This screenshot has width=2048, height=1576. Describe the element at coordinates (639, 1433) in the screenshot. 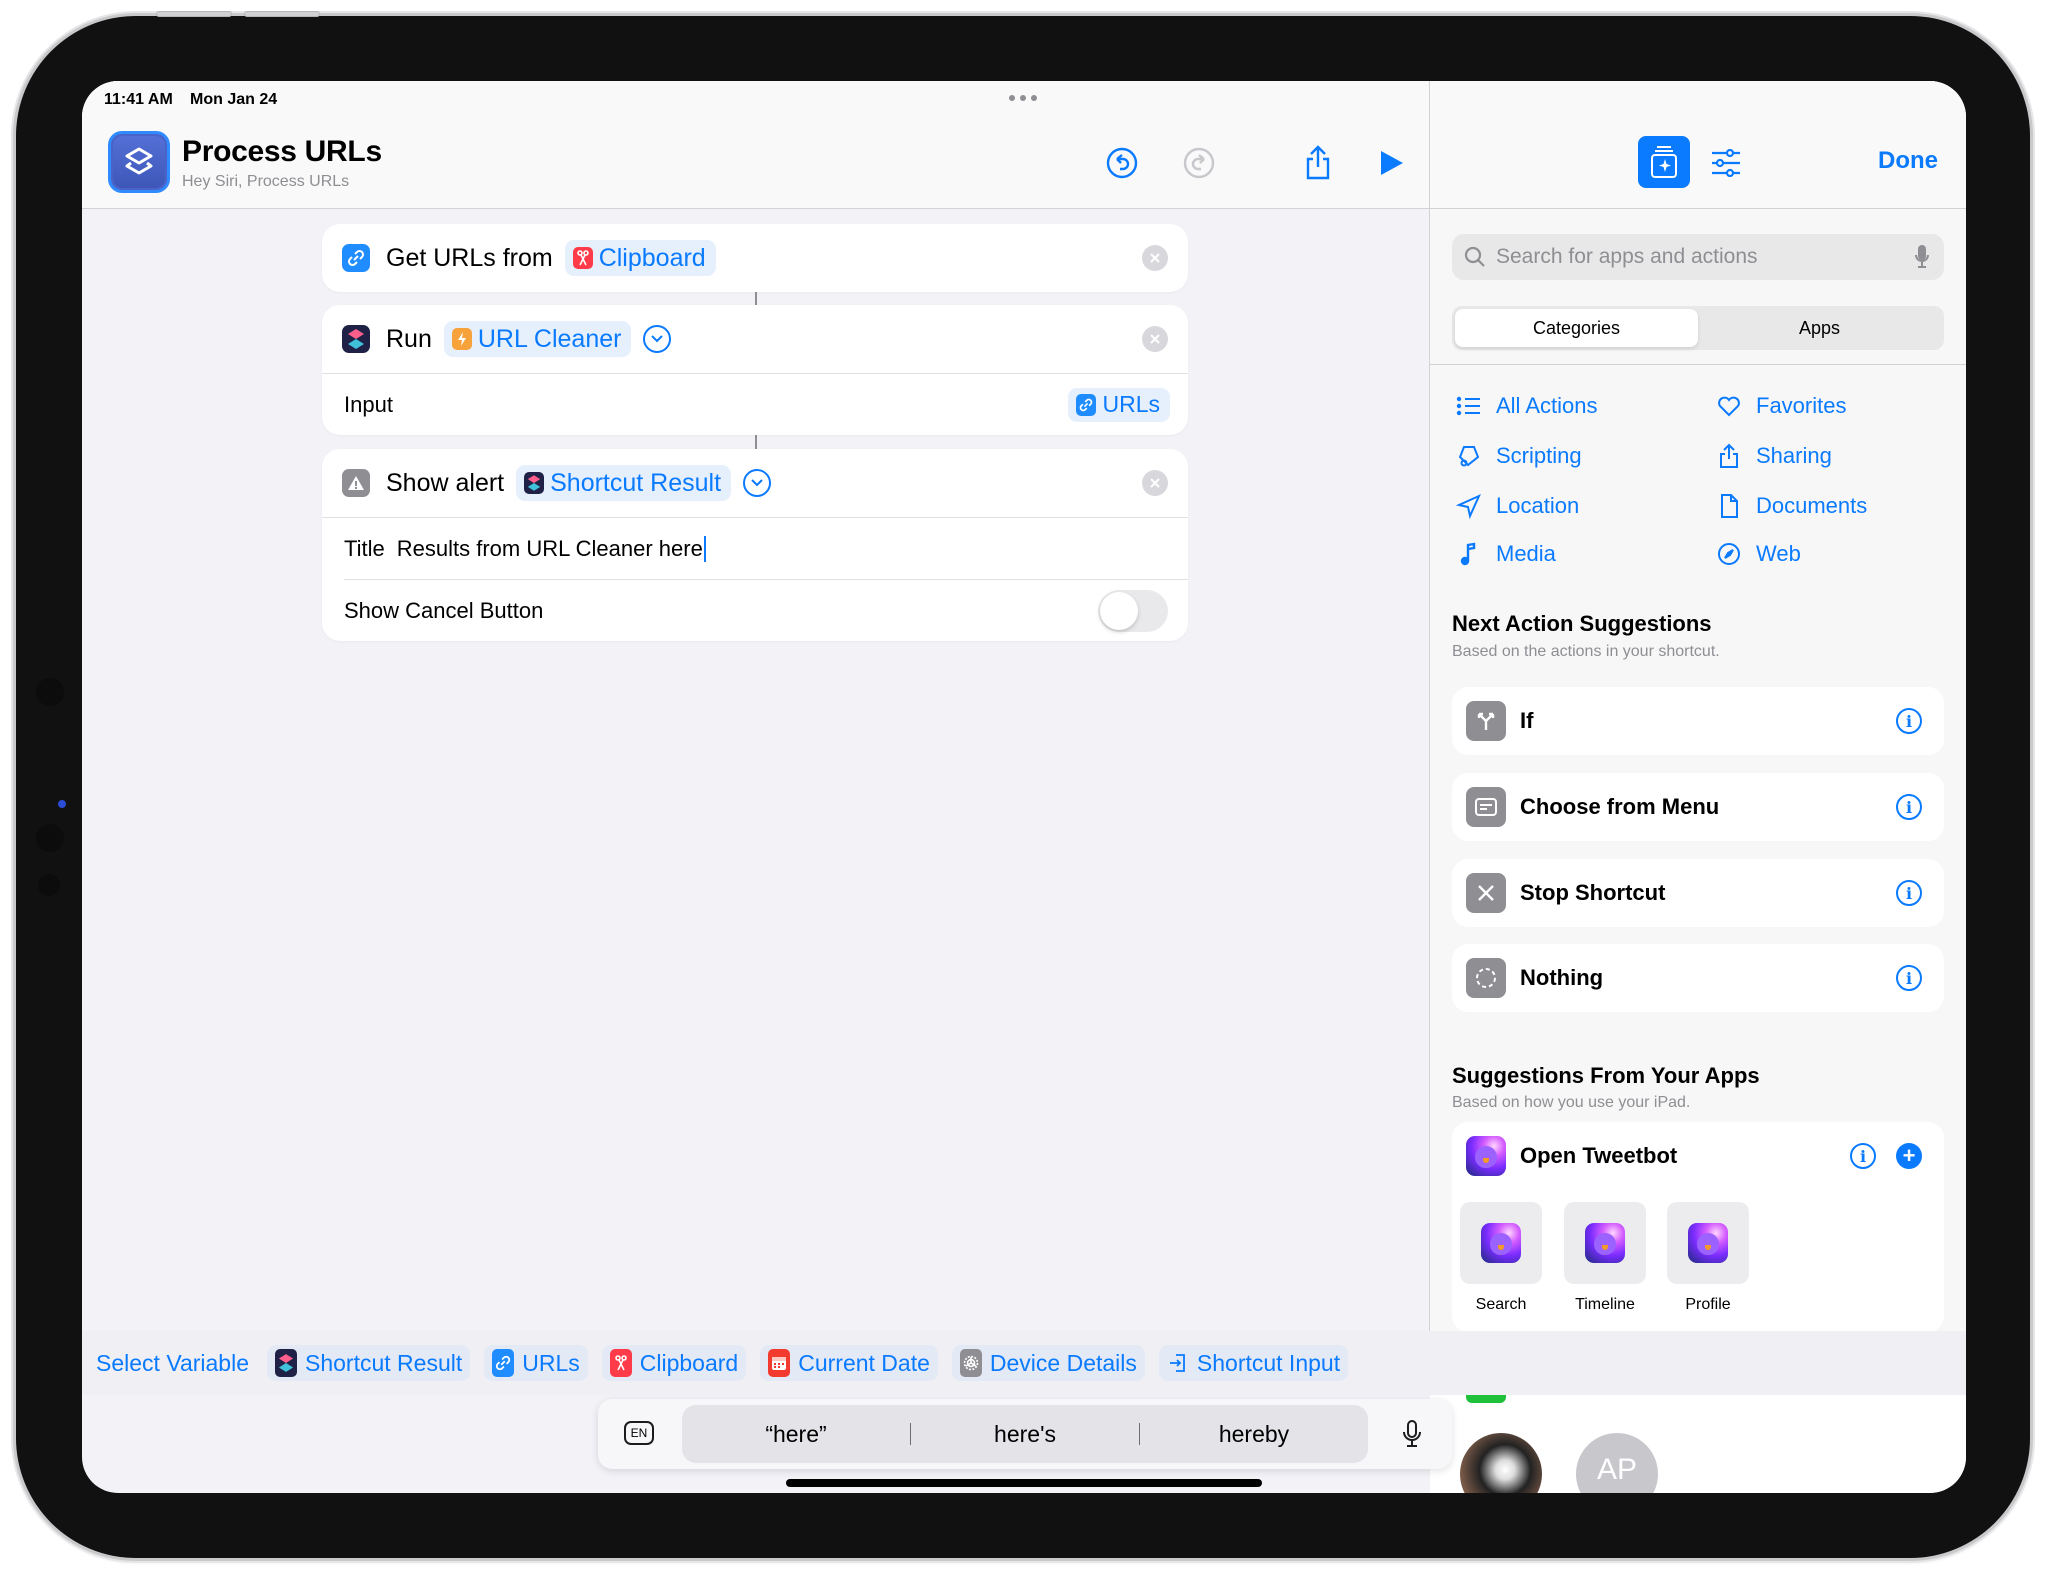

I see `keyboard-language-button: EN` at that location.